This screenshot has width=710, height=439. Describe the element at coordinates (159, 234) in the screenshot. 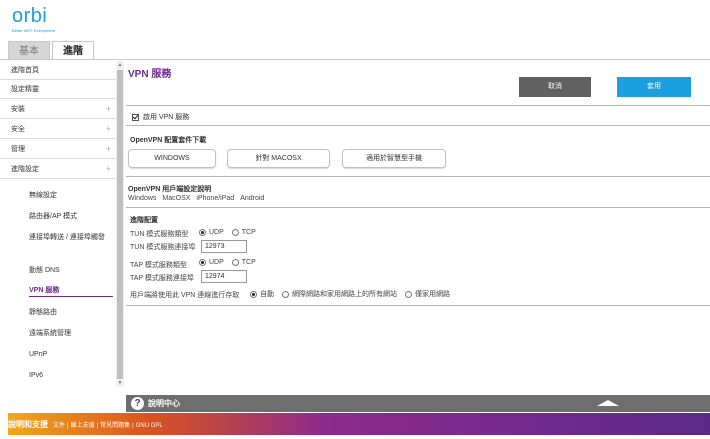

I see `tun-service-type-label: TUN 模式服務類型` at that location.